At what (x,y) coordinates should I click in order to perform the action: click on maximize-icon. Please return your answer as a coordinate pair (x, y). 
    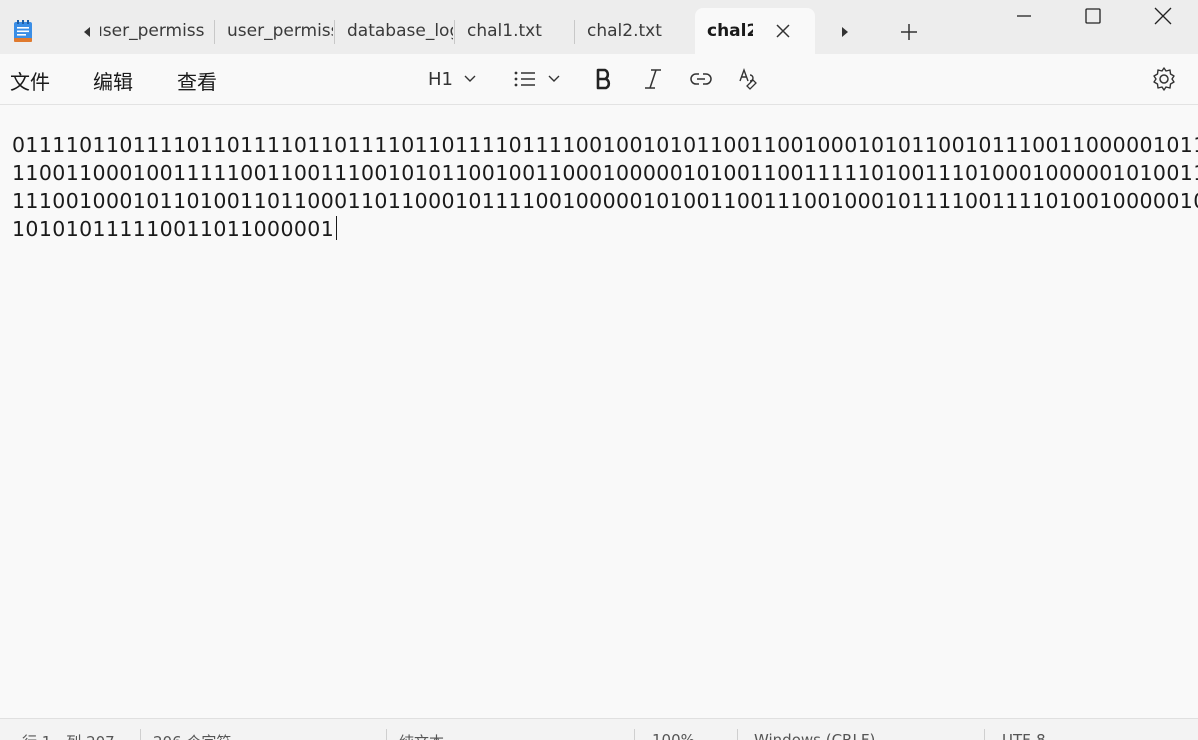
    Looking at the image, I should click on (1093, 16).